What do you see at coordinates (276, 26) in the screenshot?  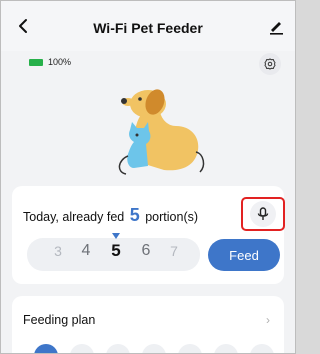 I see `edit-pencil-icon` at bounding box center [276, 26].